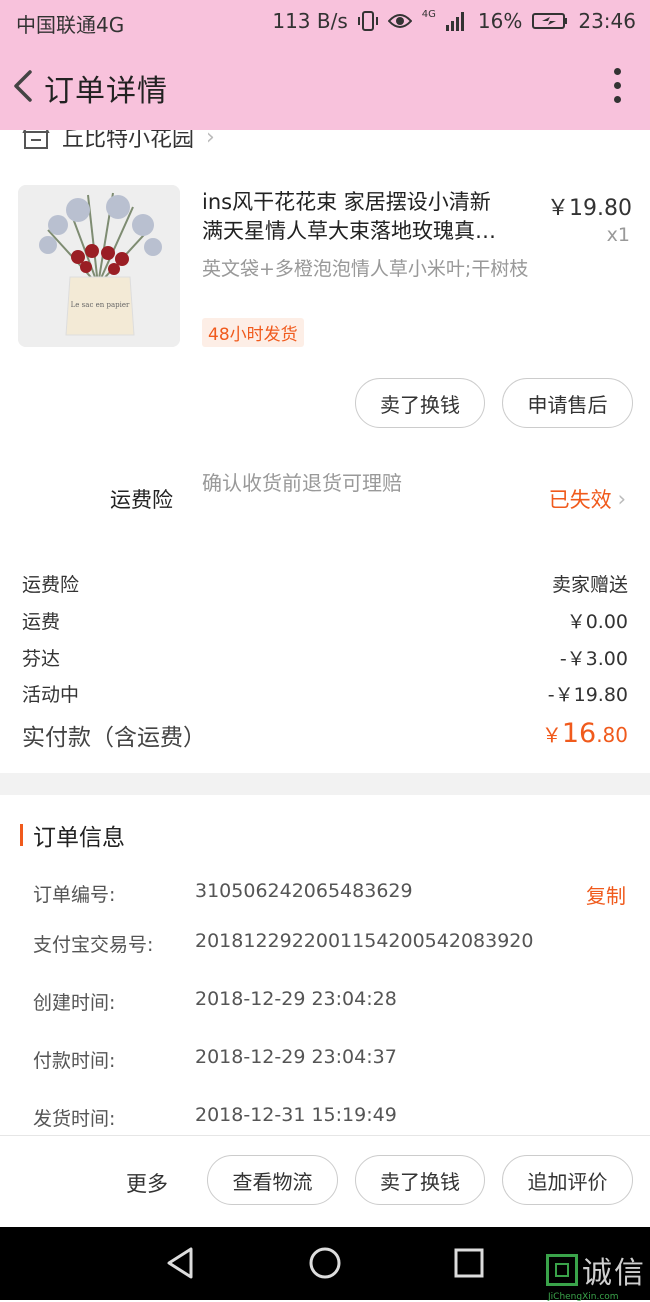  Describe the element at coordinates (79, 838) in the screenshot. I see `order-info-heading: 订单信息` at that location.